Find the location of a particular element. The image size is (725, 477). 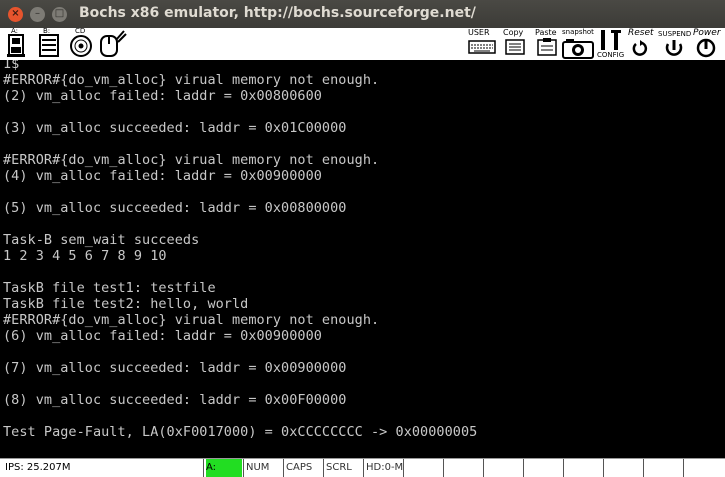

snapshot-label: snapshot is located at coordinates (578, 32).